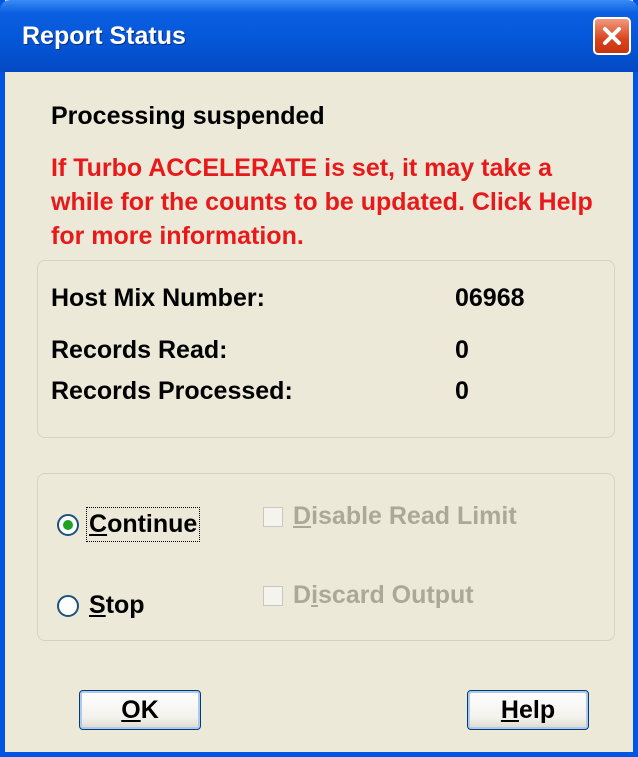 This screenshot has height=757, width=638. What do you see at coordinates (172, 391) in the screenshot?
I see `records-processed-label: Records Processed:` at bounding box center [172, 391].